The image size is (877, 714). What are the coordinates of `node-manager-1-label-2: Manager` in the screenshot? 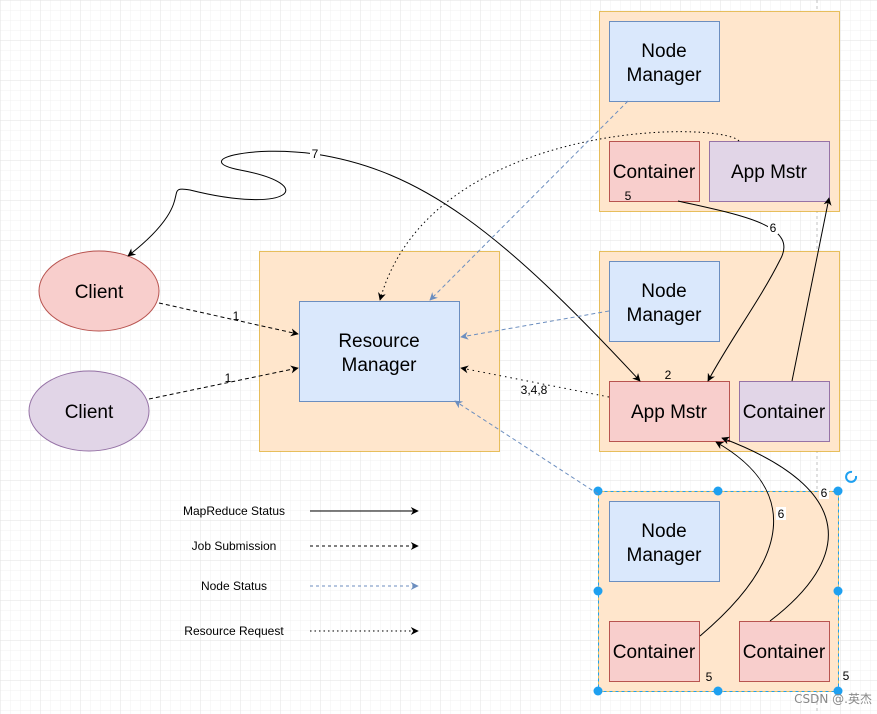 It's located at (665, 75).